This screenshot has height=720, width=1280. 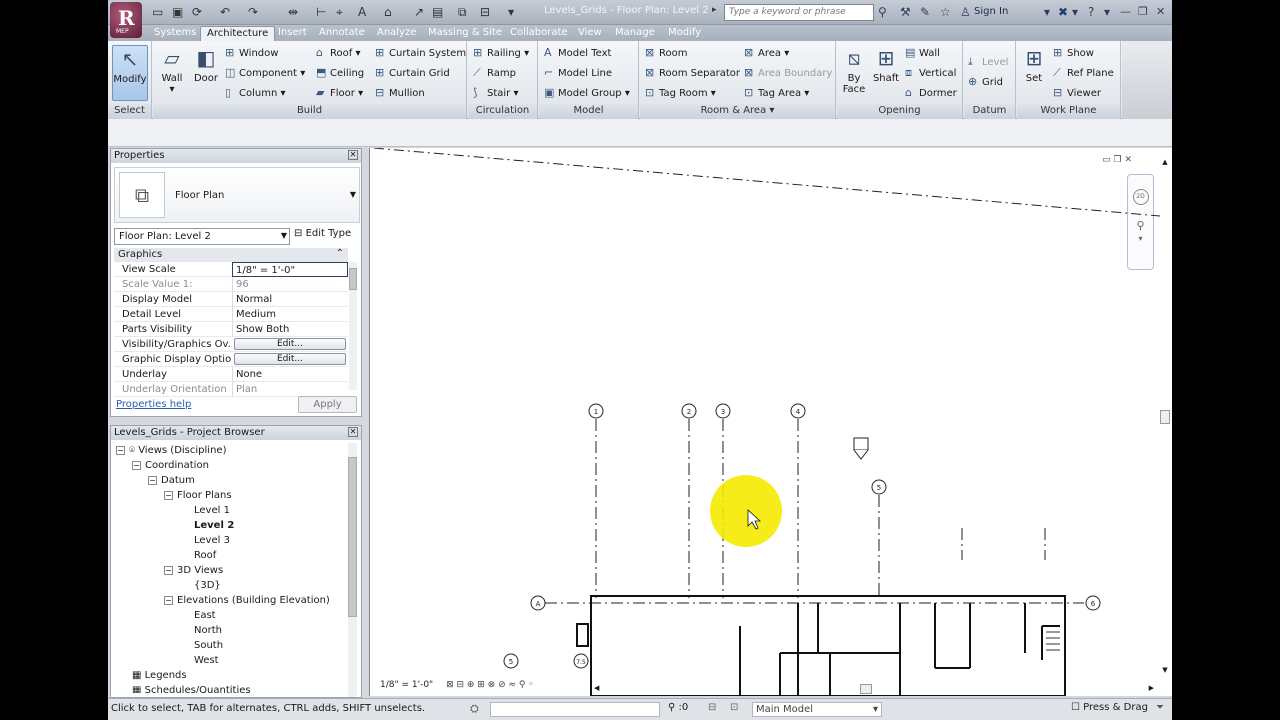 I want to click on prop-display-model: Display Model Normal, so click(x=231, y=299).